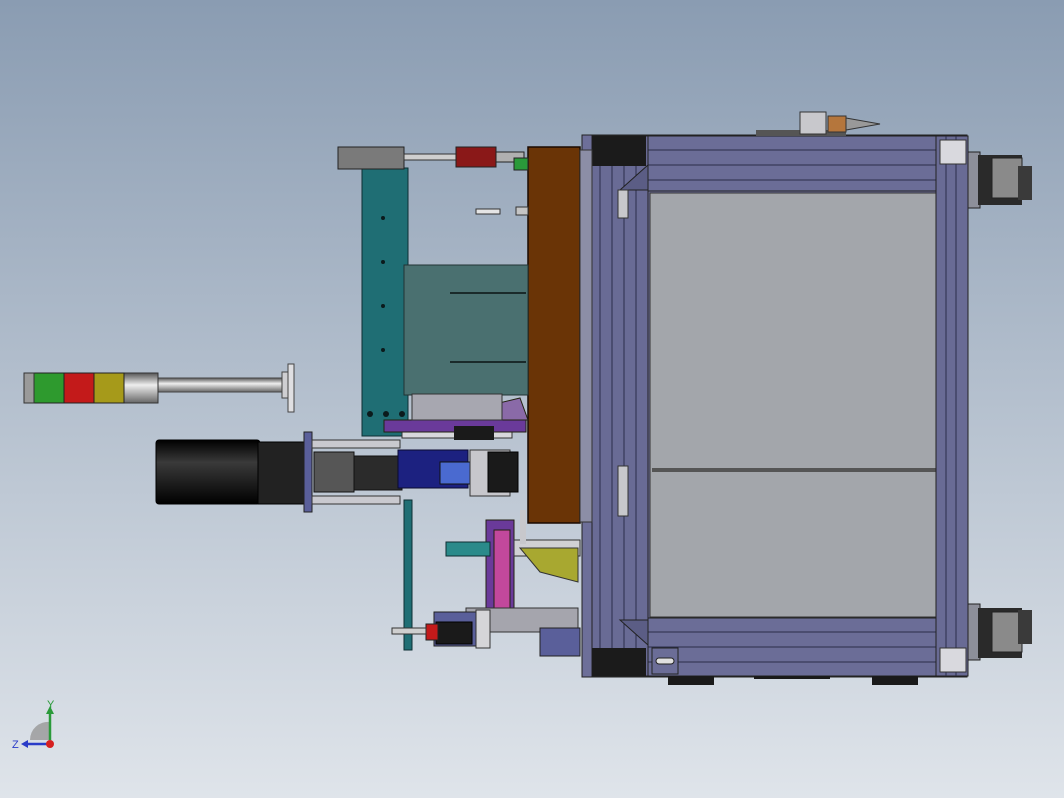 Image resolution: width=1064 pixels, height=798 pixels. I want to click on tower-light-red-segment, so click(79, 388).